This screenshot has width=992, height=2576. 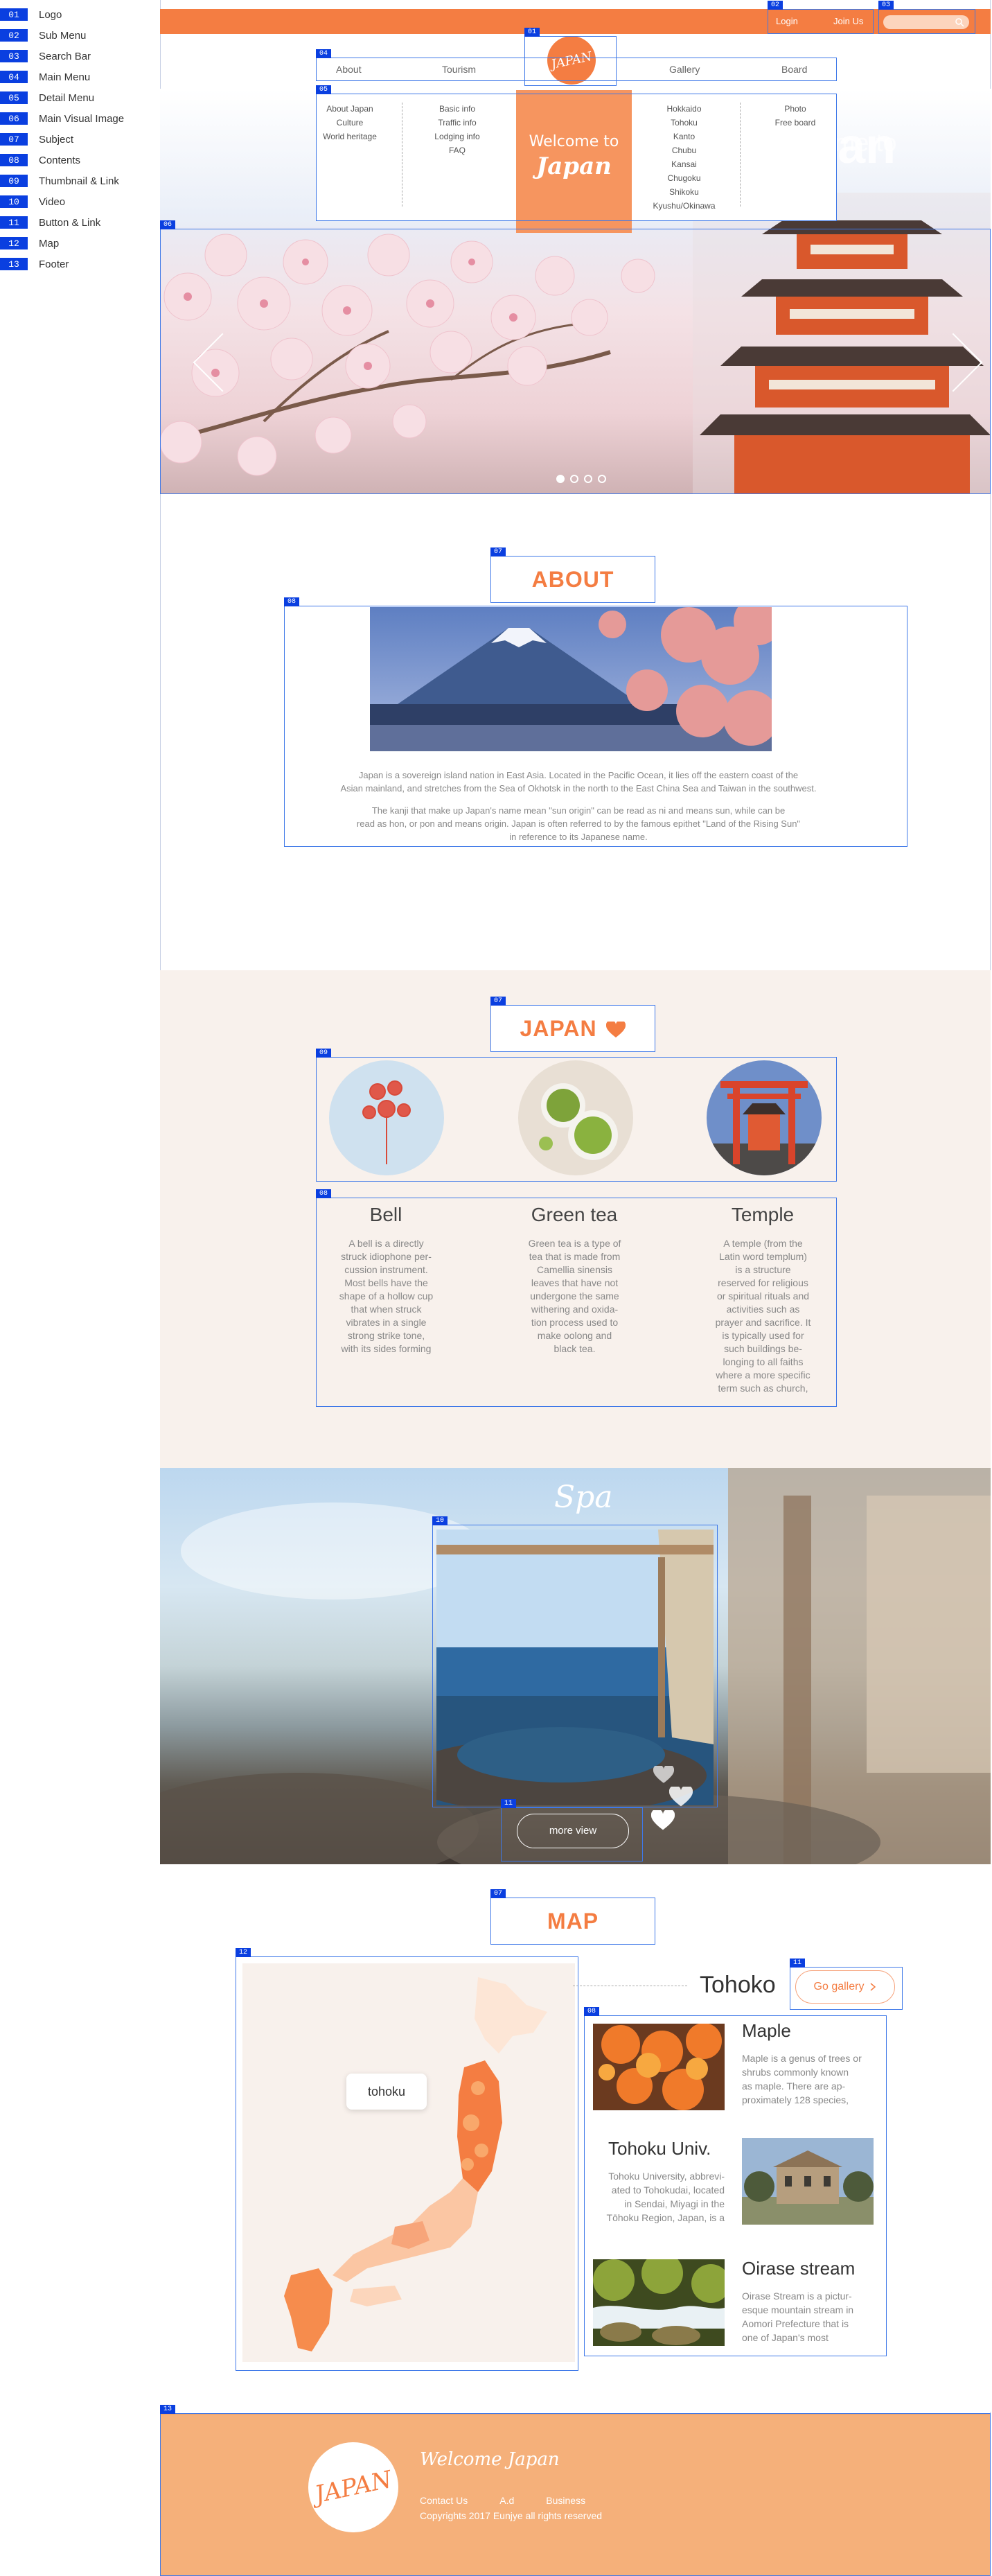 I want to click on subject-about: ABOUT JAPAN, so click(x=573, y=597).